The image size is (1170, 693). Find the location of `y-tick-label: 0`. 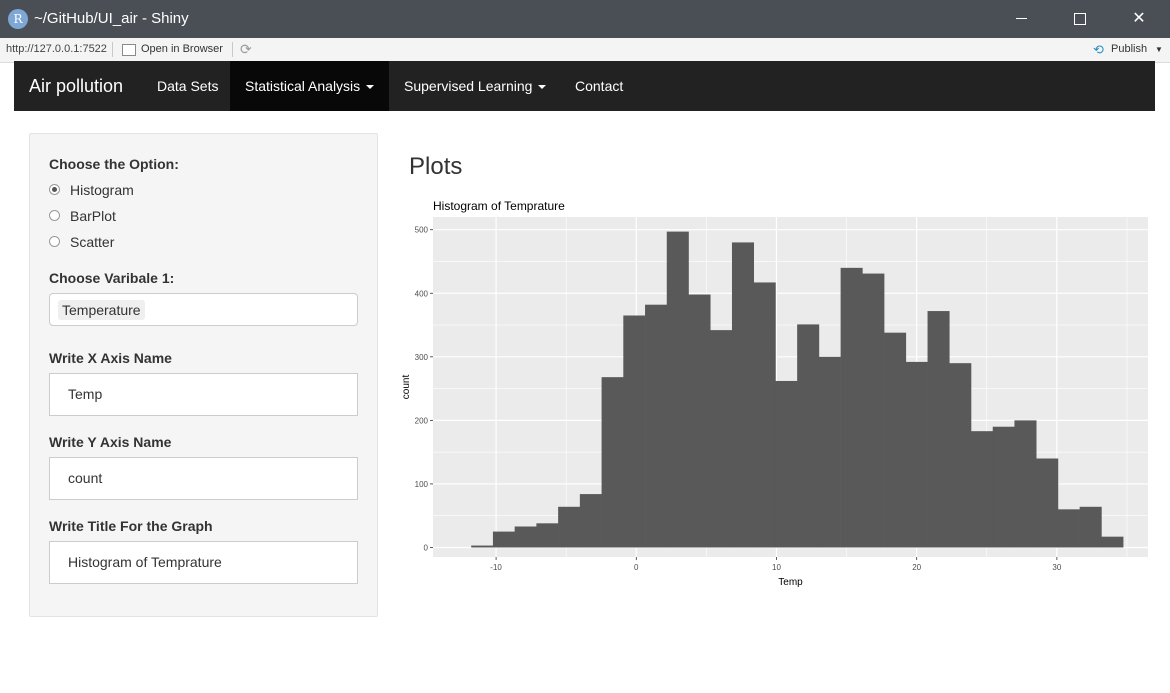

y-tick-label: 0 is located at coordinates (426, 547).